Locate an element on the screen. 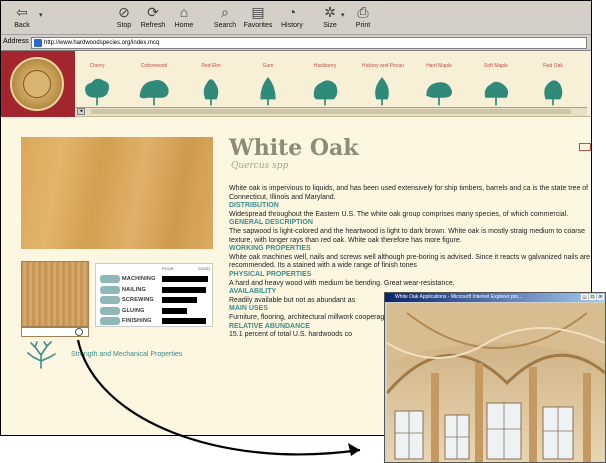 The width and height of the screenshot is (606, 463). tree-name-label: Gum is located at coordinates (268, 66).